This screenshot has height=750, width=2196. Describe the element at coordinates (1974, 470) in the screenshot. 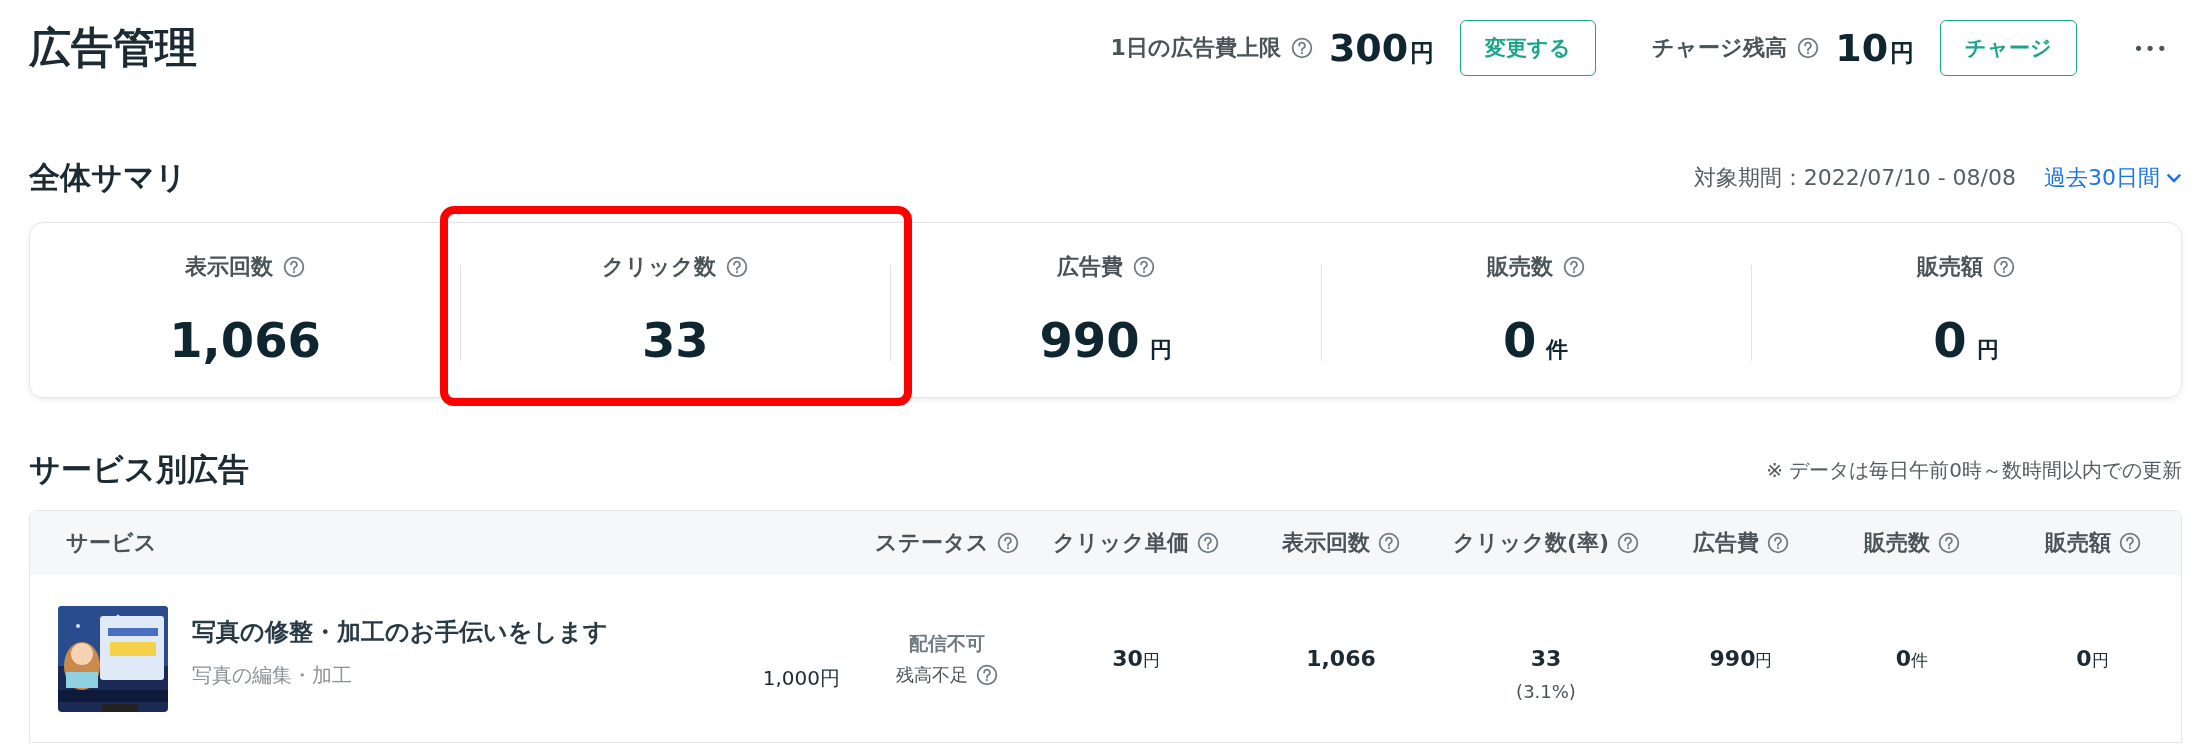

I see `update-note: ※ データは毎日午前0時～数時間以内での更新` at that location.